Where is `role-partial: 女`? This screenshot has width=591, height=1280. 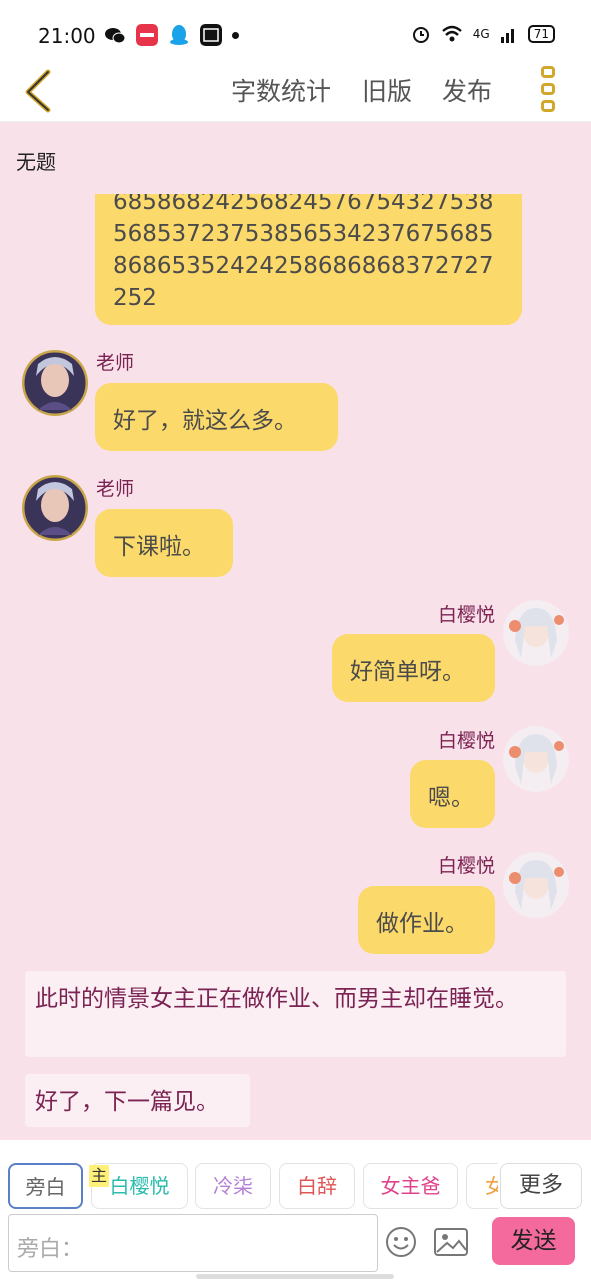
role-partial: 女 is located at coordinates (482, 1186).